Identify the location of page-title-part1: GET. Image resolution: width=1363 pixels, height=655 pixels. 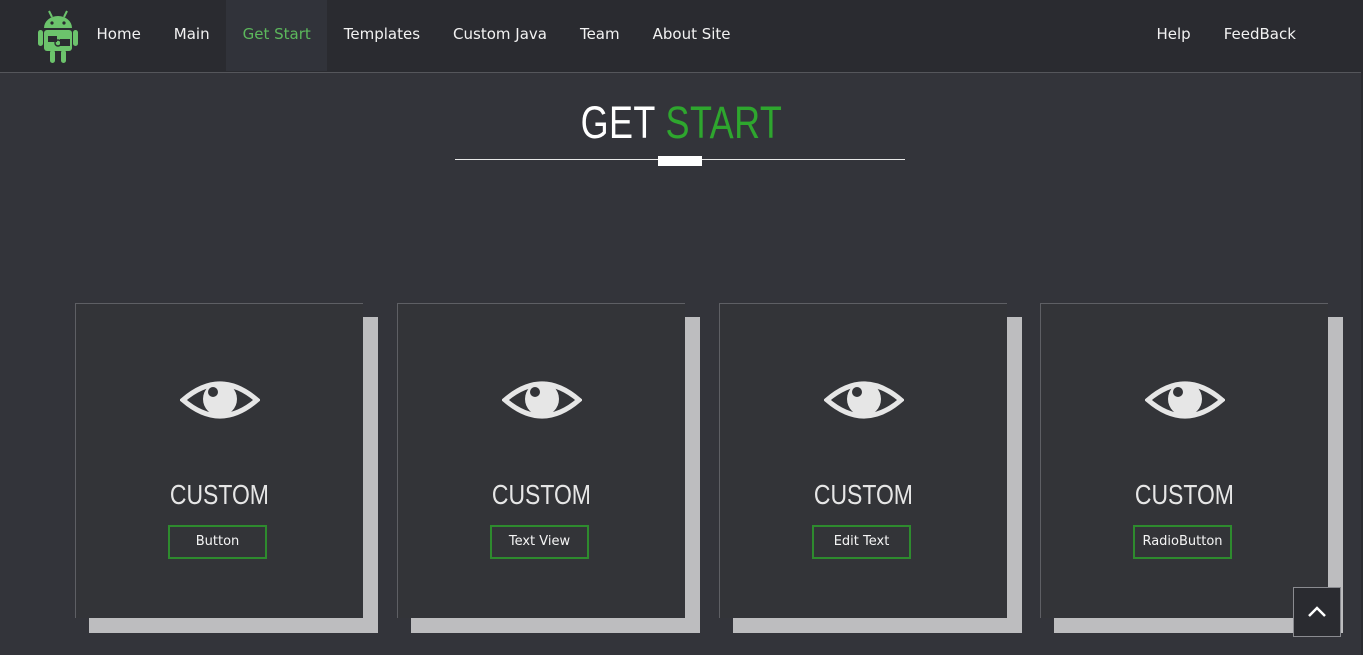
(618, 122).